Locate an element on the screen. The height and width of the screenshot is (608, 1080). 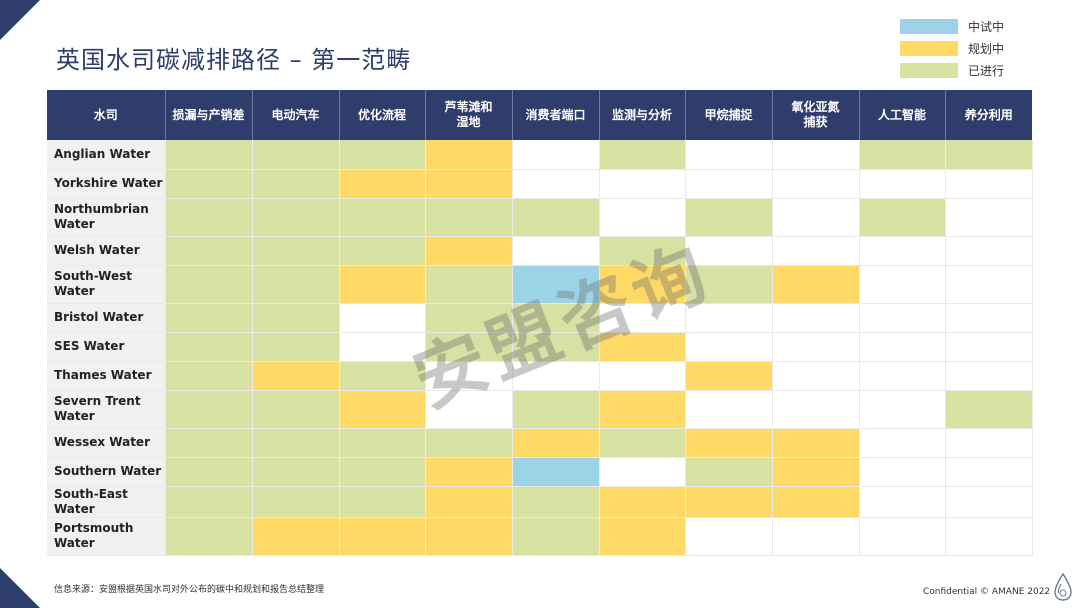
company-name-cell: SES Water is located at coordinates (106, 347).